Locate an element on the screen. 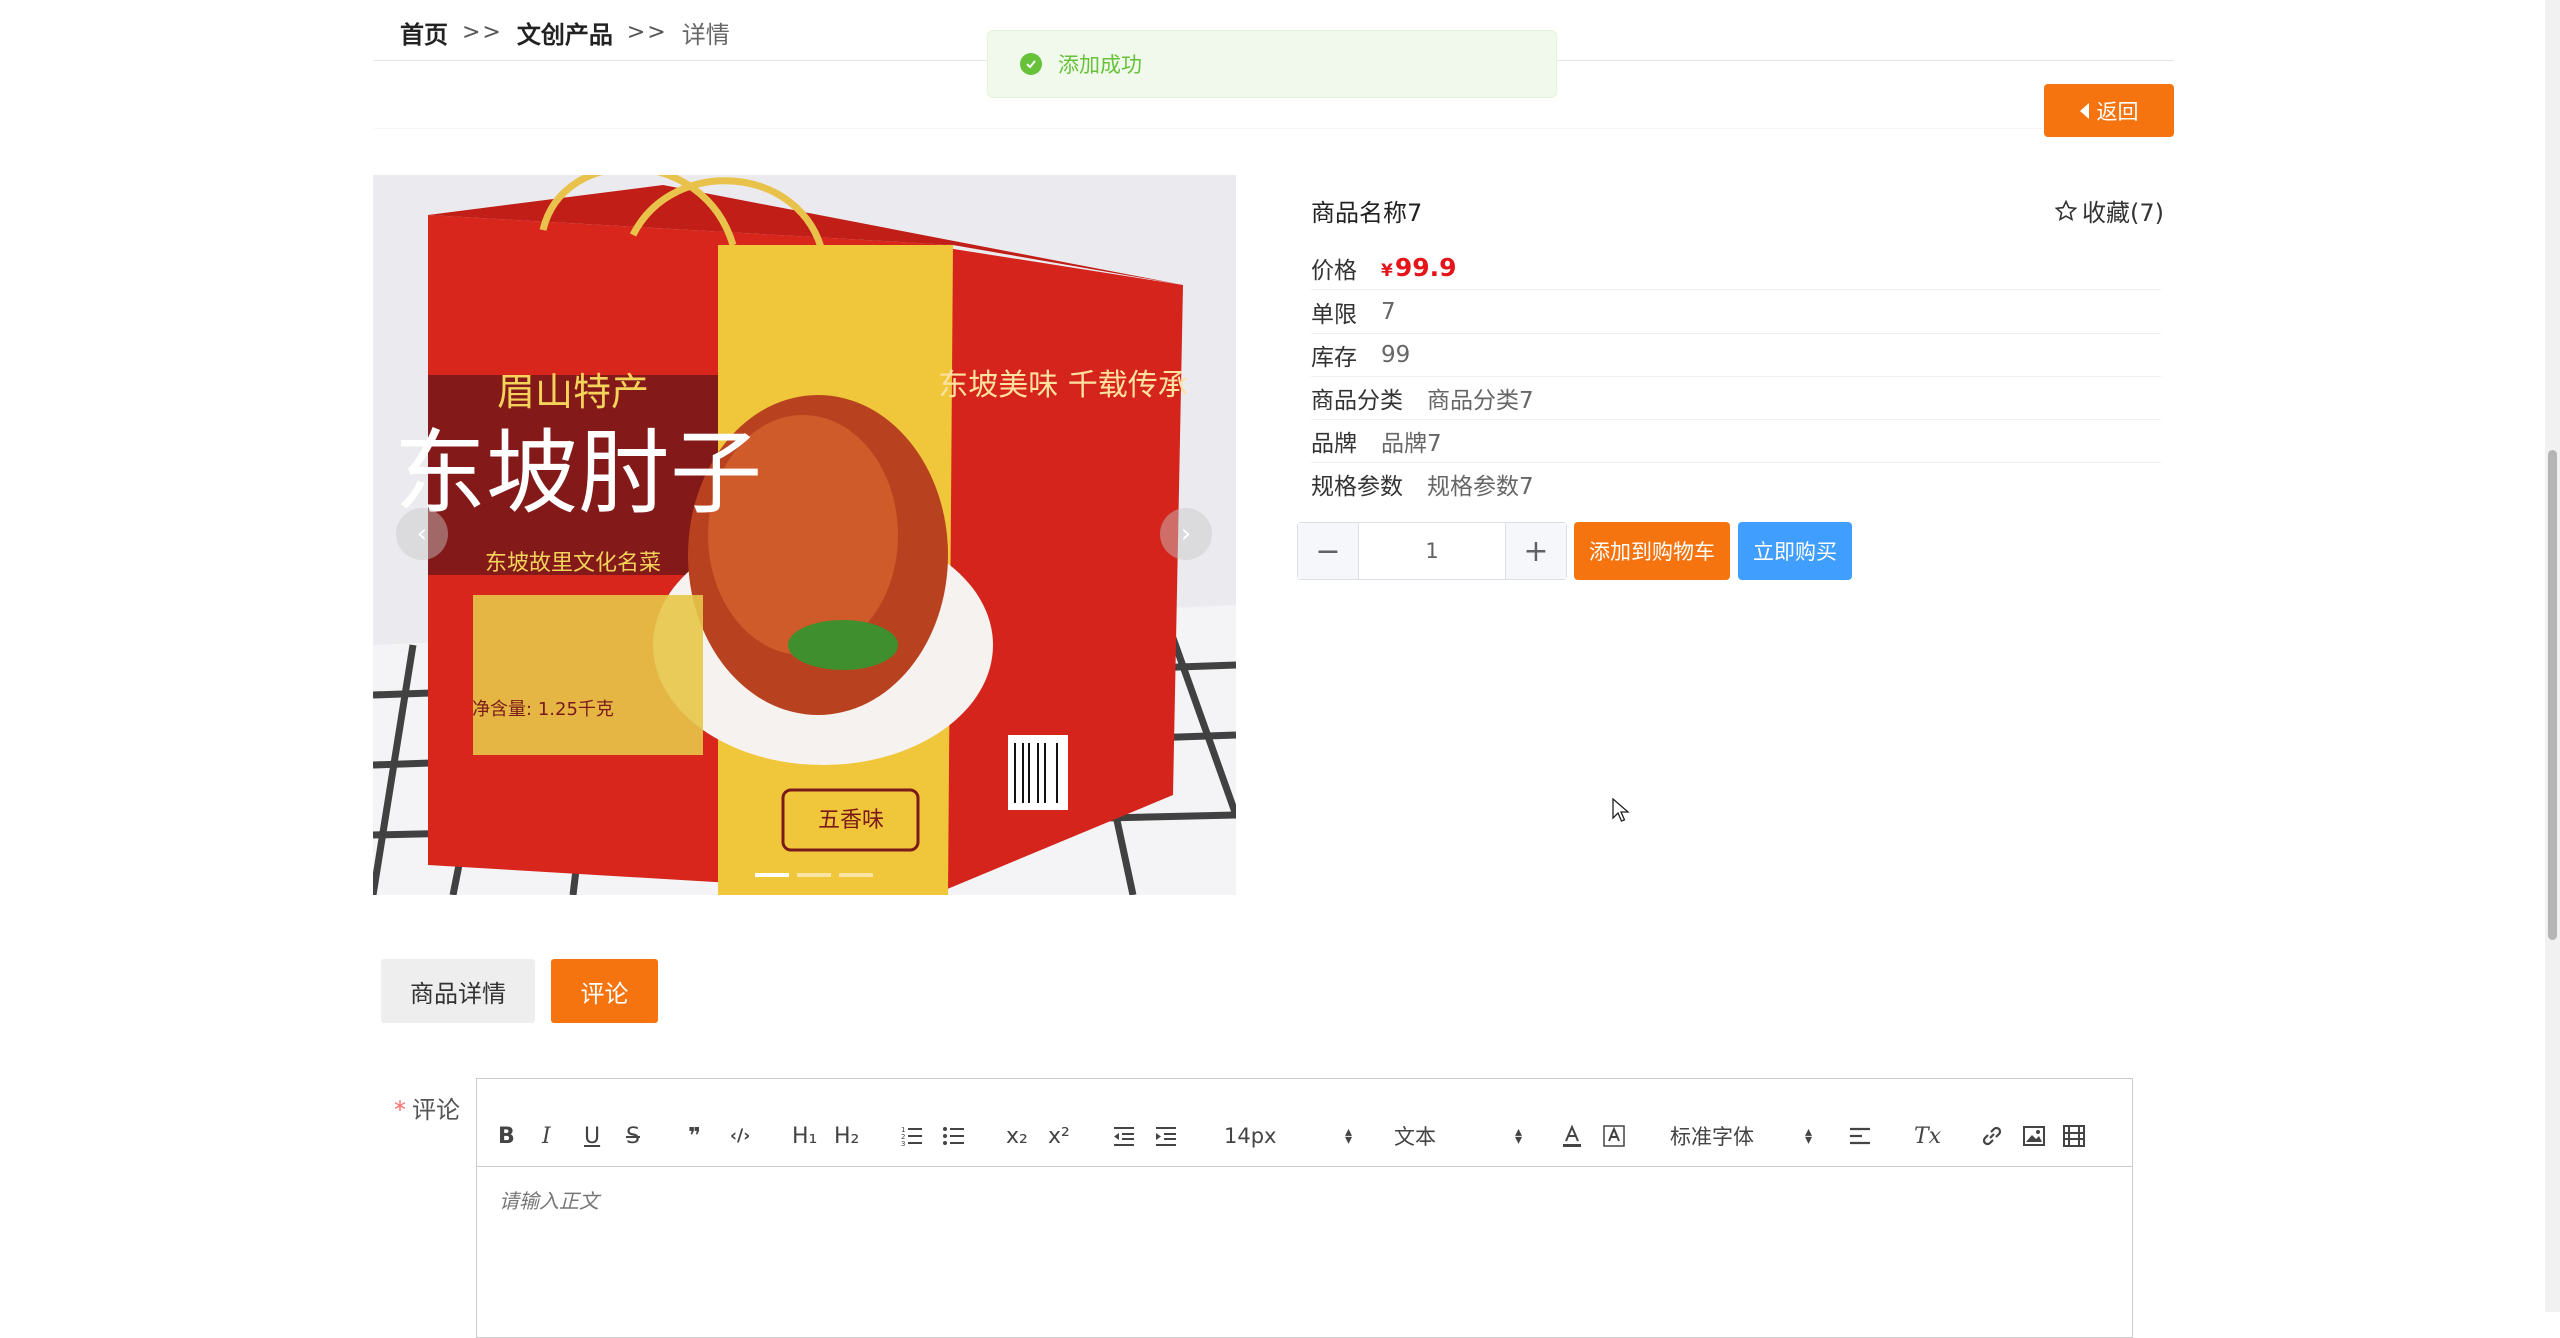 Image resolution: width=2560 pixels, height=1338 pixels. price-value: ¥99.9 is located at coordinates (1419, 267).